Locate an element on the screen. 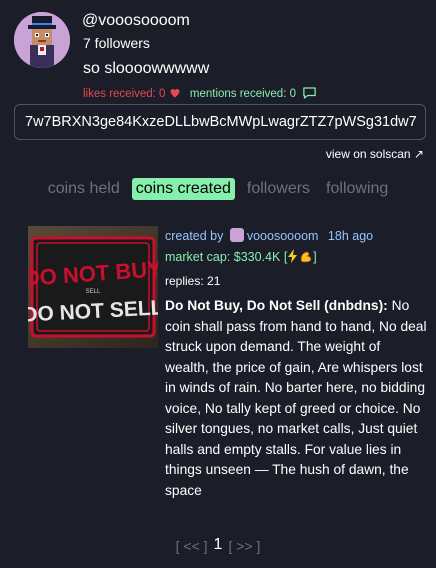 The width and height of the screenshot is (436, 568). replies-count: replies: 21 is located at coordinates (193, 281).